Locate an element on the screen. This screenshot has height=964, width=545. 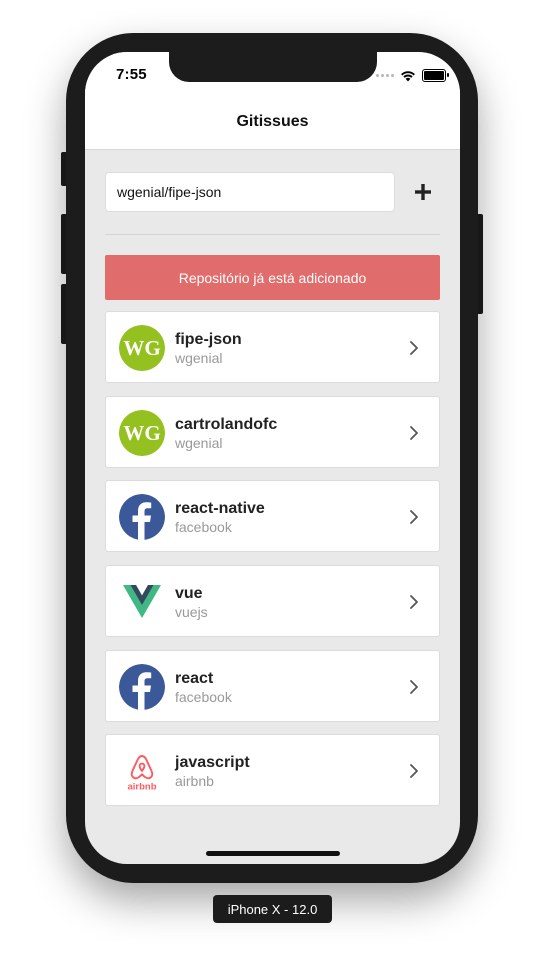
repository-owner: airbnb is located at coordinates (194, 781).